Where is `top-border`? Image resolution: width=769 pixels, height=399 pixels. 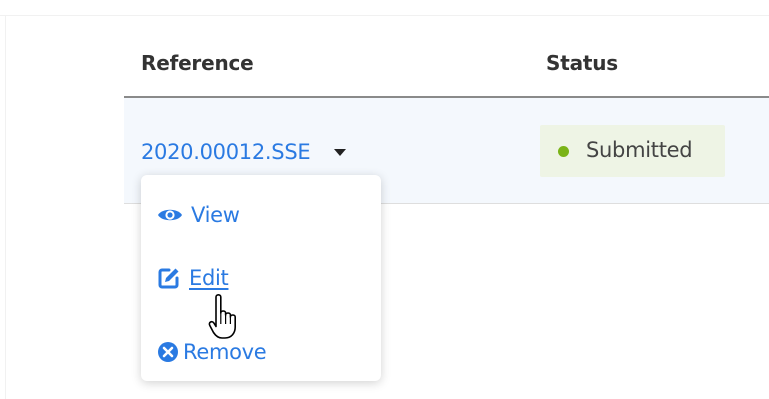
top-border is located at coordinates (384, 15).